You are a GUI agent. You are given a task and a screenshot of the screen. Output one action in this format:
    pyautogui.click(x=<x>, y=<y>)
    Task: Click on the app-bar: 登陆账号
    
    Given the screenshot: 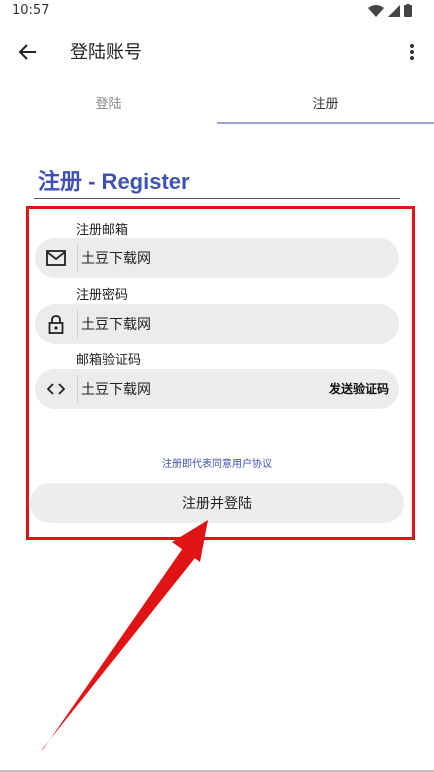 What is the action you would take?
    pyautogui.click(x=217, y=52)
    